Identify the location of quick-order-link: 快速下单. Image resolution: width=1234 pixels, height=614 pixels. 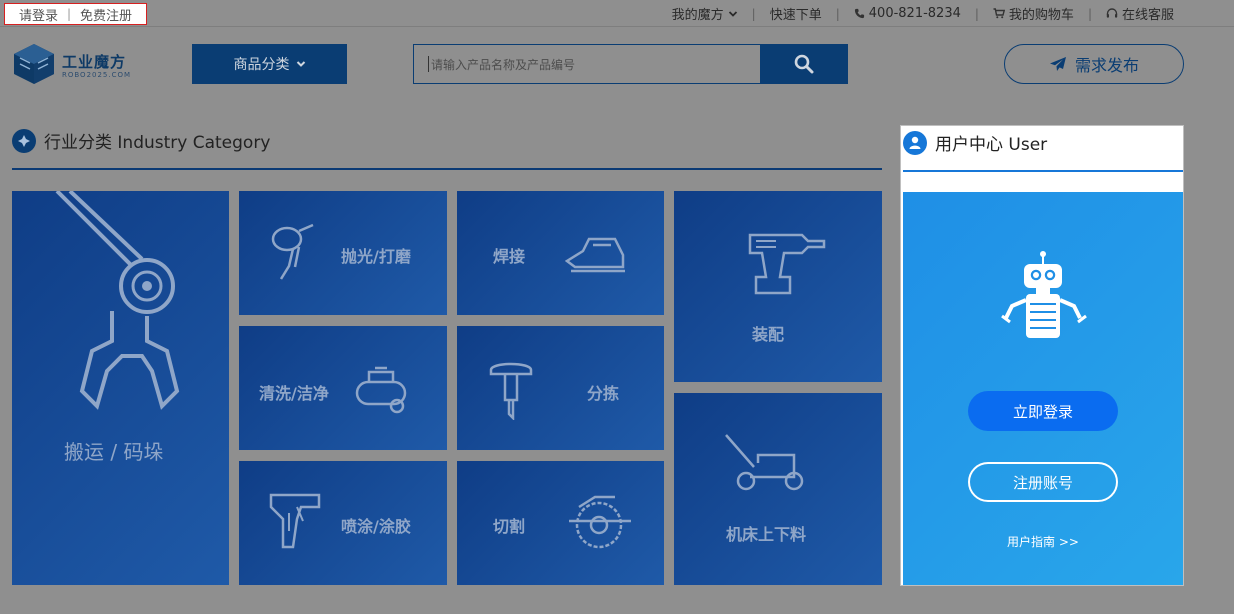
(796, 13).